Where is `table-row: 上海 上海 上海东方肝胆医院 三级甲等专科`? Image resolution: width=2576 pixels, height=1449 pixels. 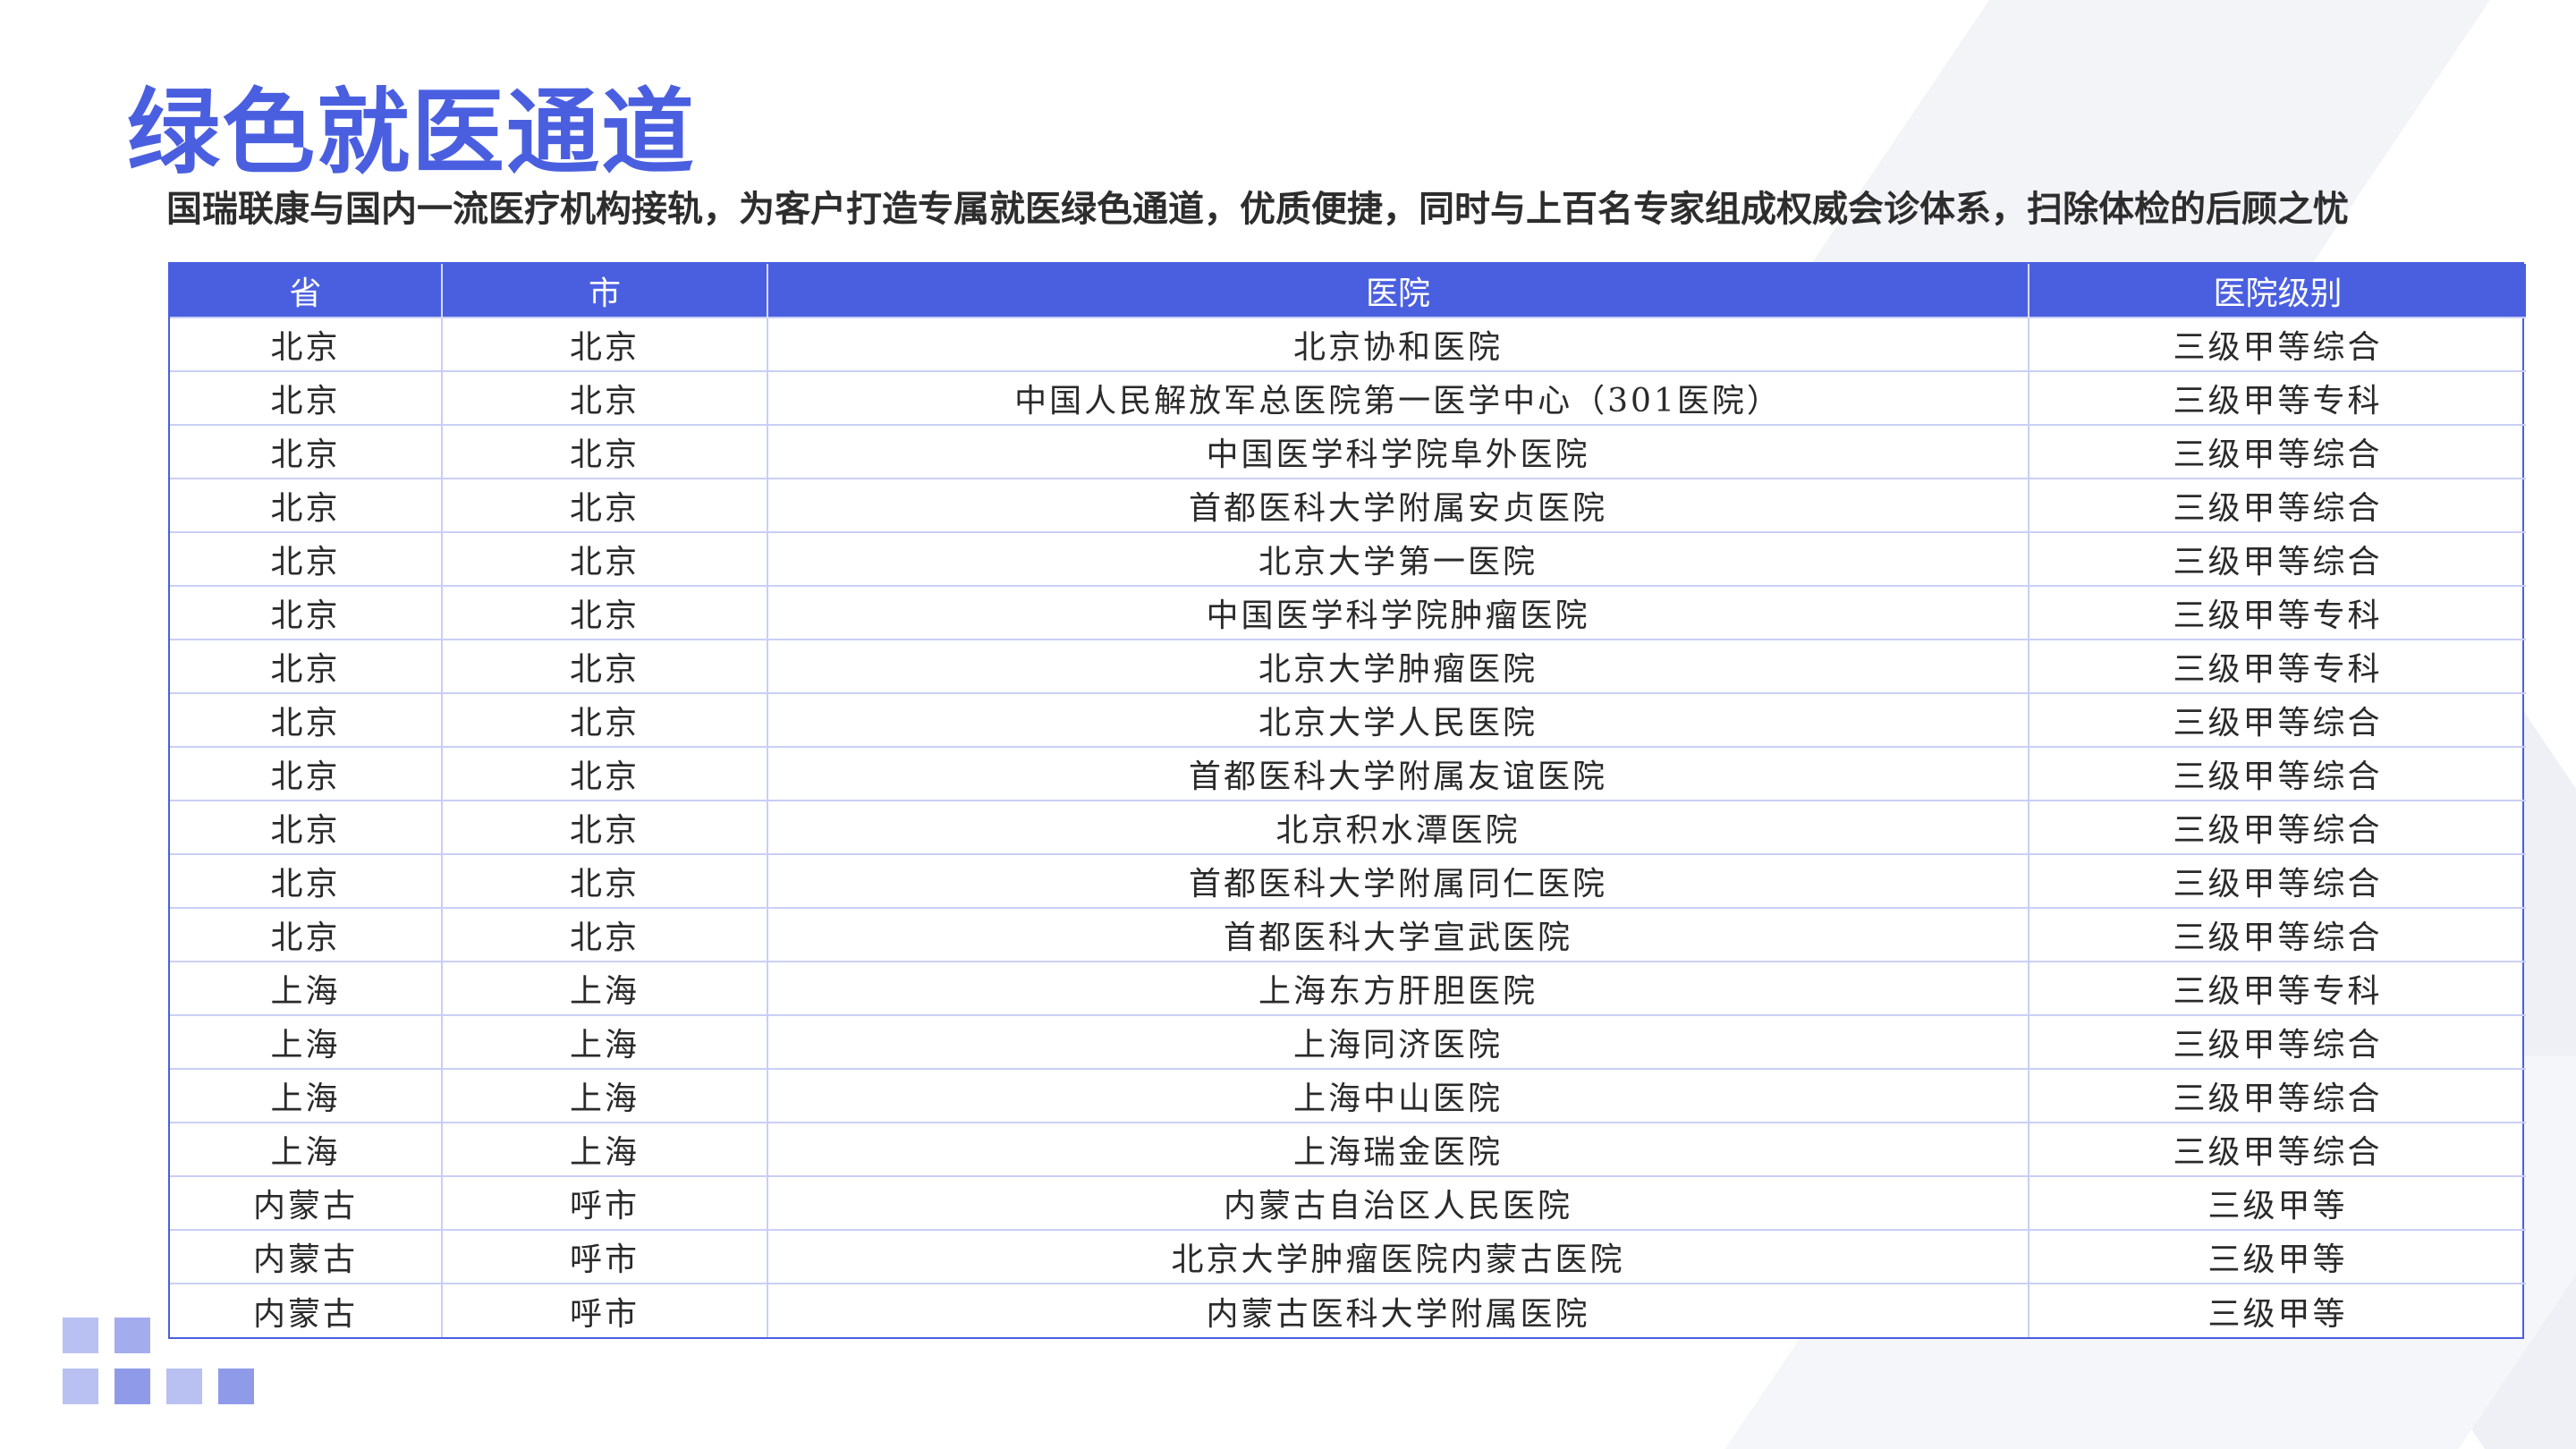
table-row: 上海 上海 上海东方肝胆医院 三级甲等专科 is located at coordinates (1348, 988).